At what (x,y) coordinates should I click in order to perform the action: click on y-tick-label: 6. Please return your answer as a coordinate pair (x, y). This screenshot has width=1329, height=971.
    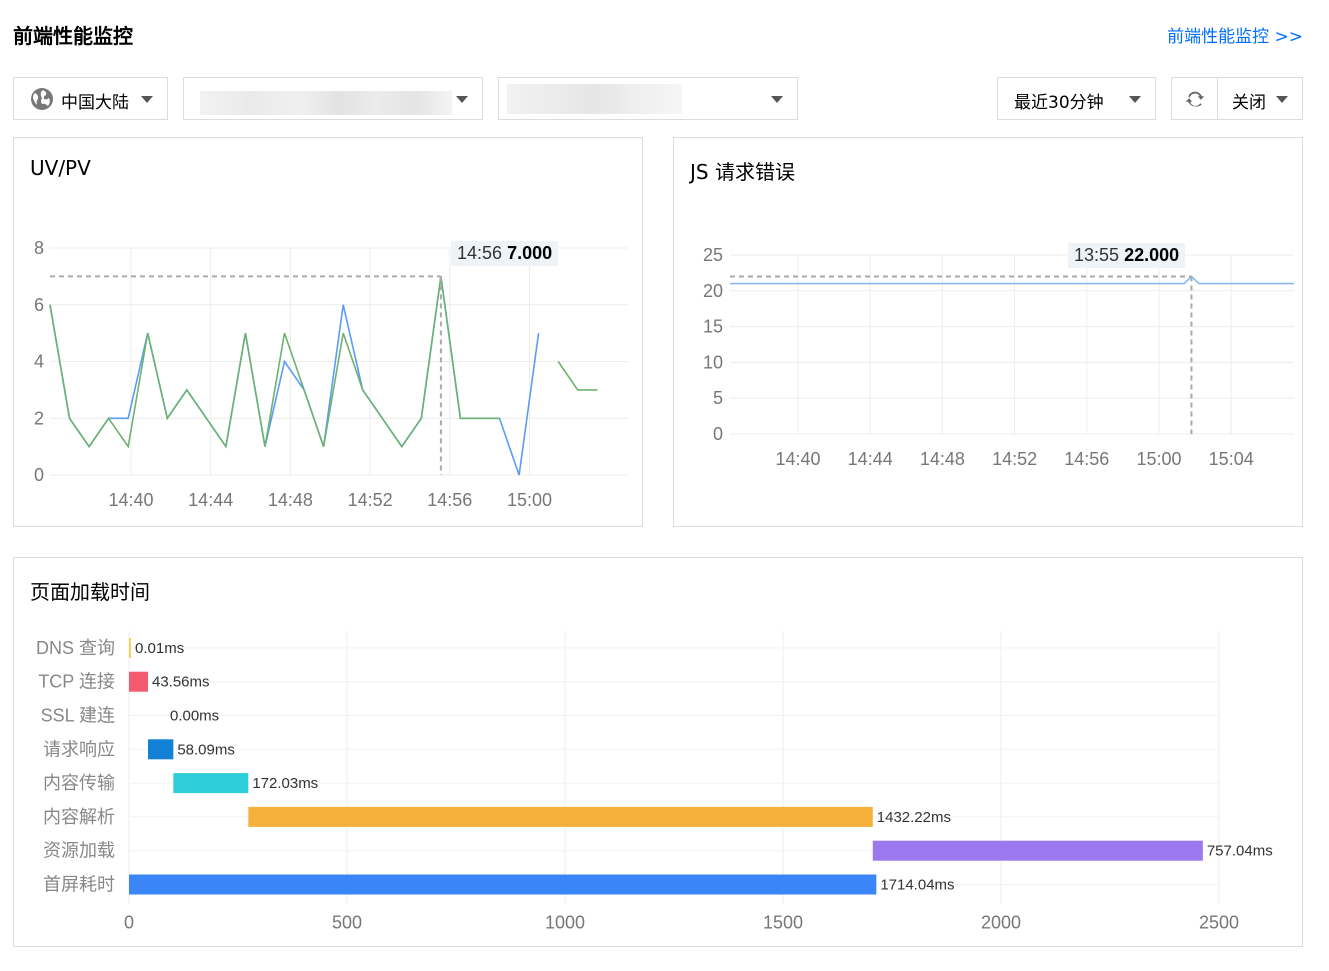
    Looking at the image, I should click on (39, 305).